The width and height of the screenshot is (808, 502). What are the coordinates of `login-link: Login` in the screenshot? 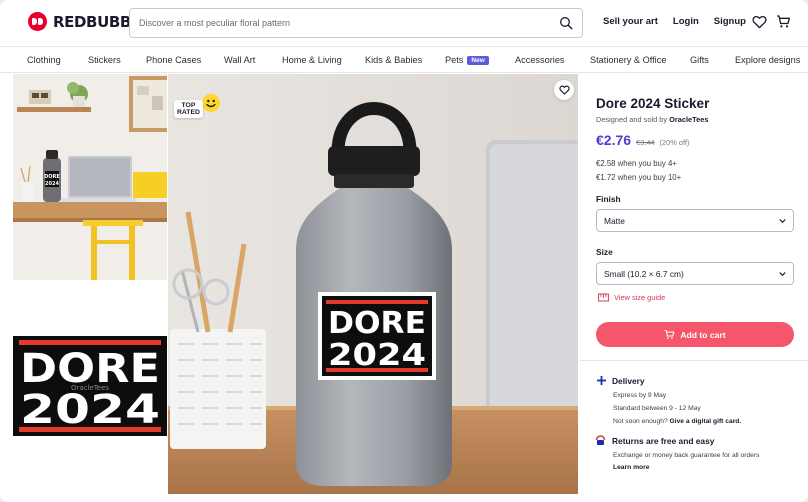 It's located at (686, 21).